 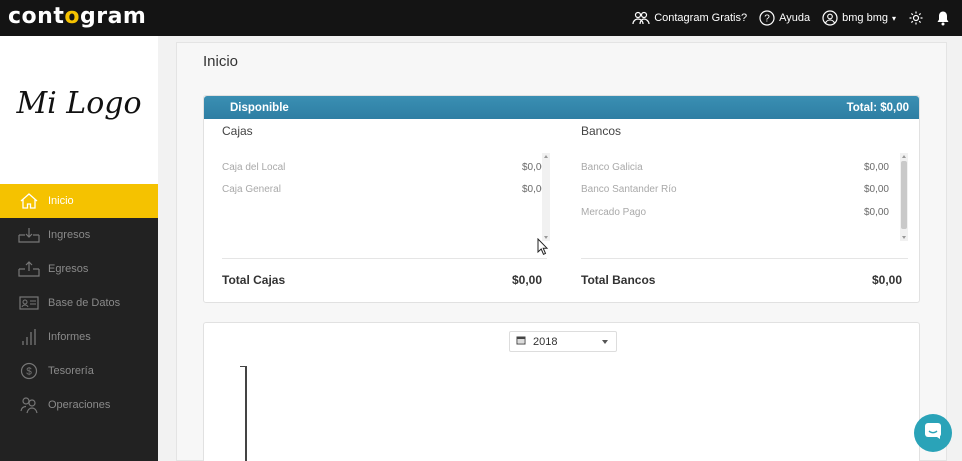 What do you see at coordinates (865, 18) in the screenshot?
I see `user-label: bmg bmg` at bounding box center [865, 18].